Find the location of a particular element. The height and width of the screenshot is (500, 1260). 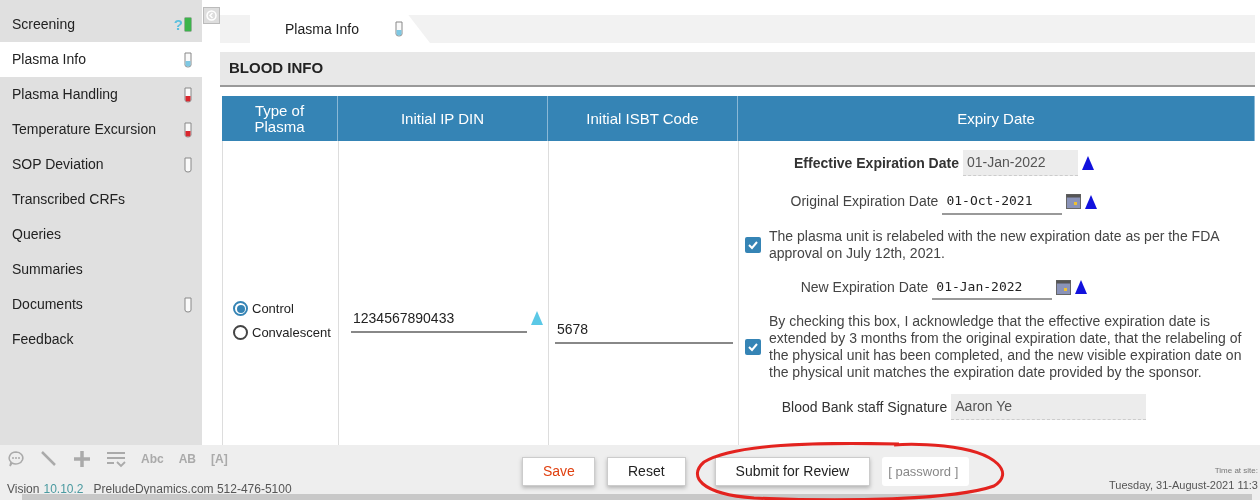

field-label: Effective Expiration Date is located at coordinates (876, 163).